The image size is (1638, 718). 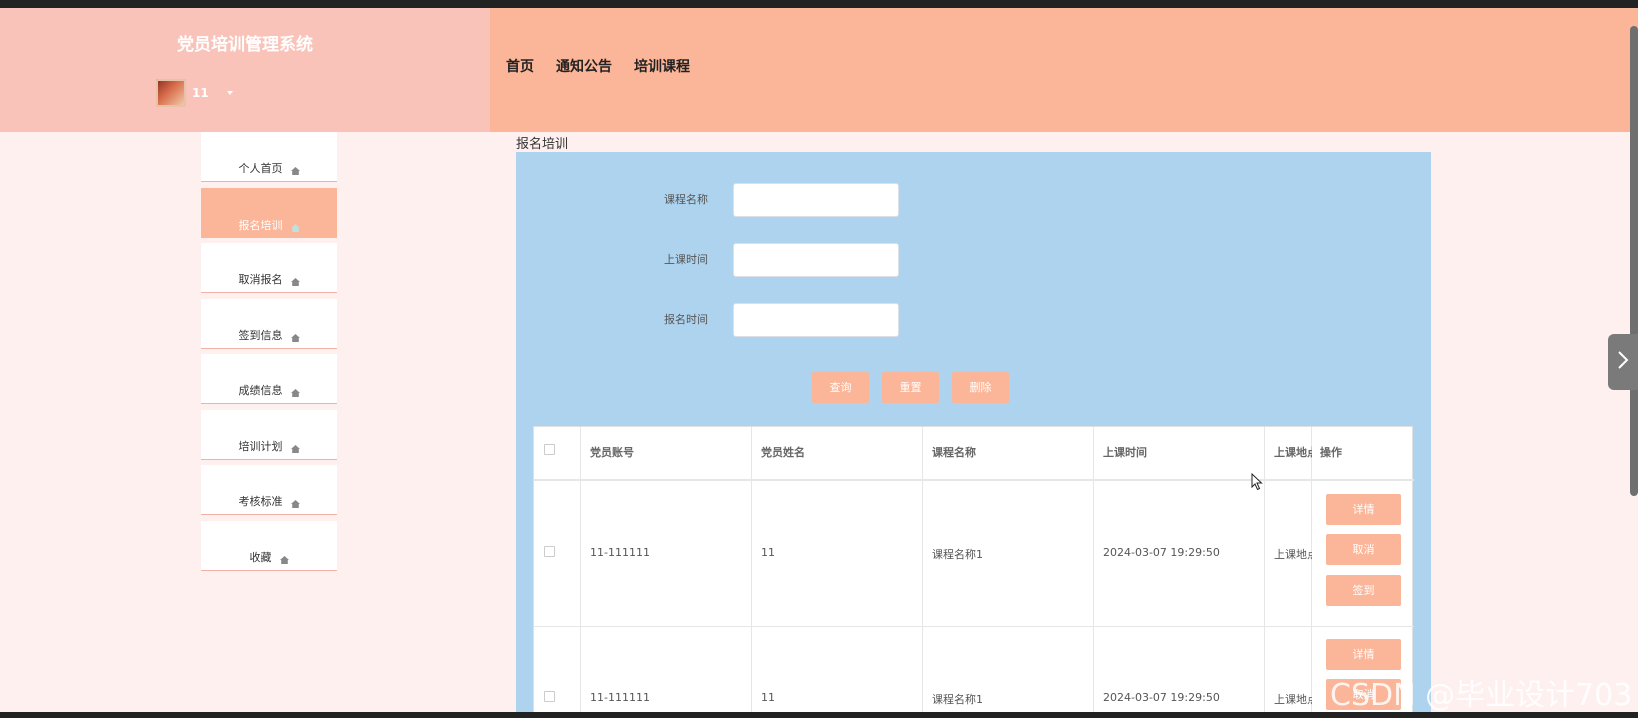 I want to click on window-bottom-bar, so click(x=819, y=715).